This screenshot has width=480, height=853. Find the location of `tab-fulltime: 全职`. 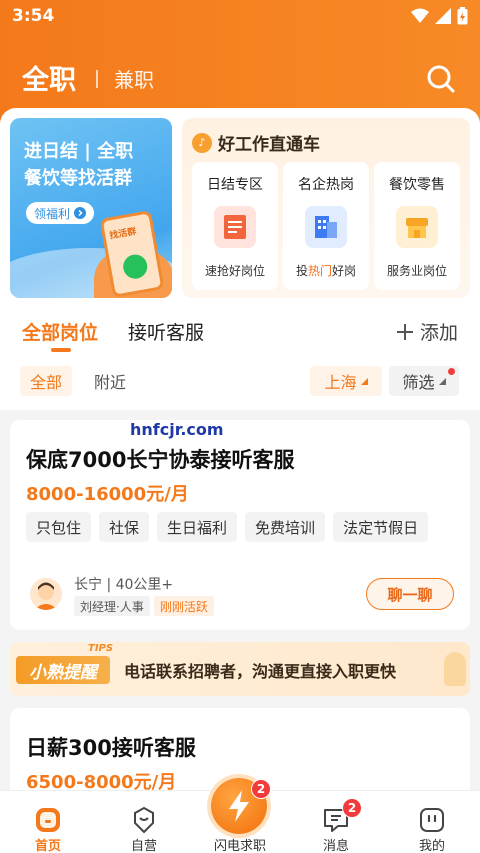

tab-fulltime: 全职 is located at coordinates (49, 77).